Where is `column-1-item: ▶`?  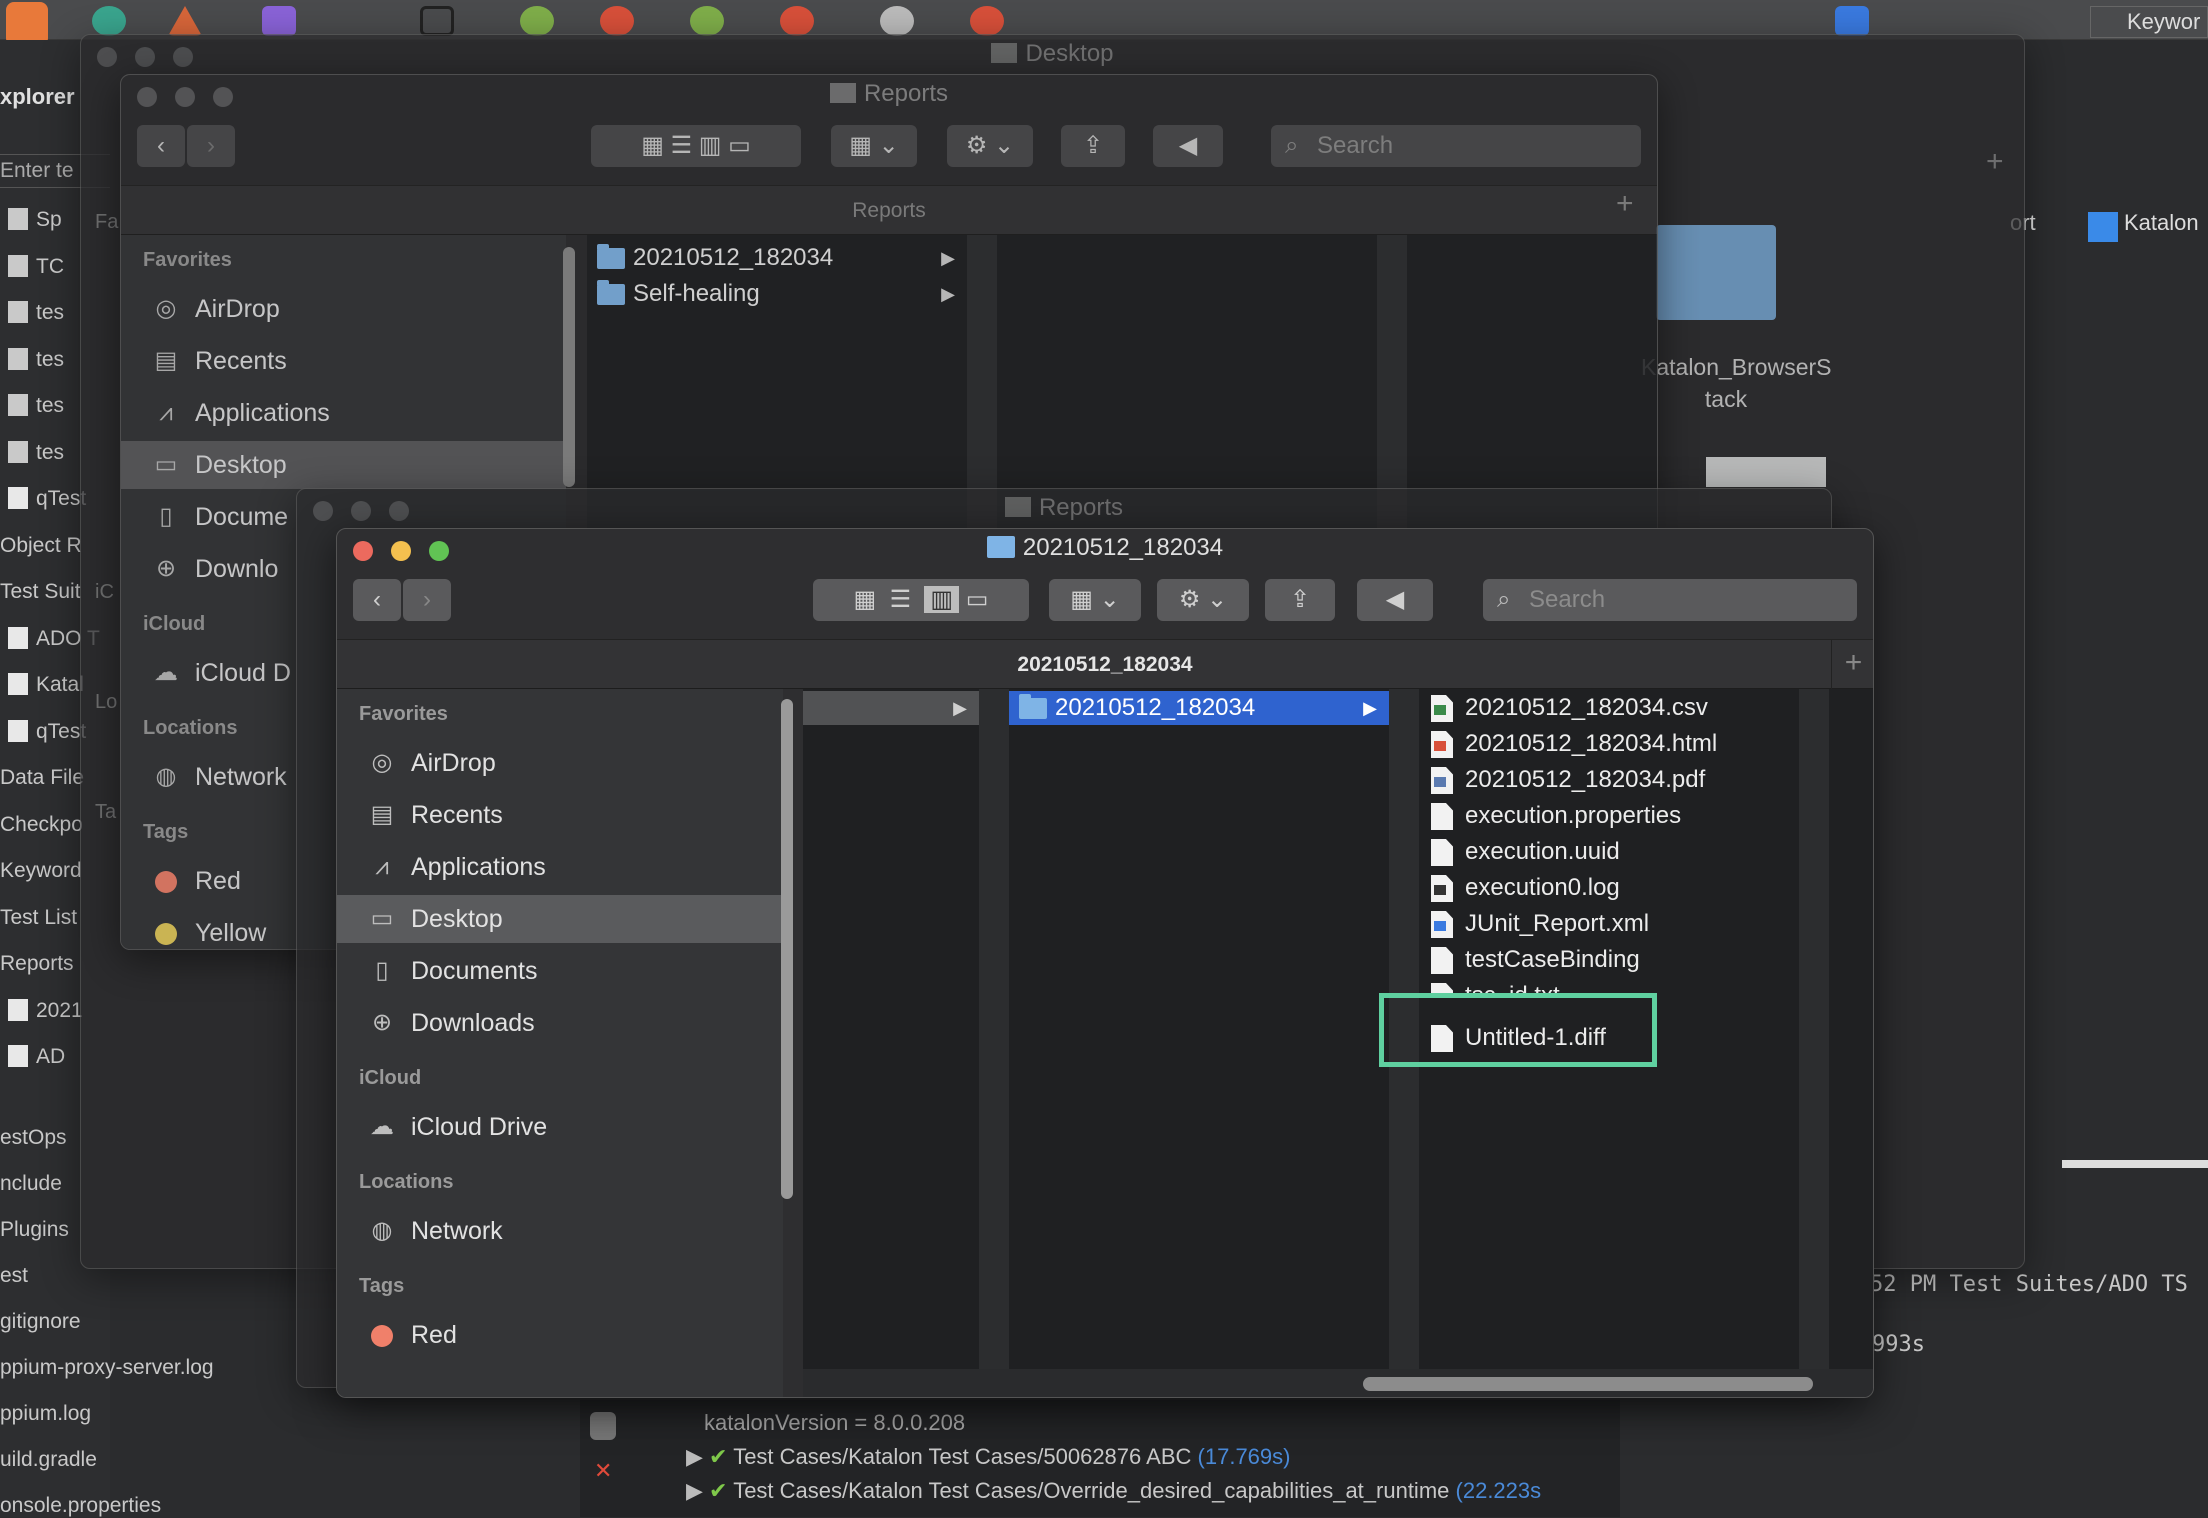
column-1-item: ▶ is located at coordinates (891, 708).